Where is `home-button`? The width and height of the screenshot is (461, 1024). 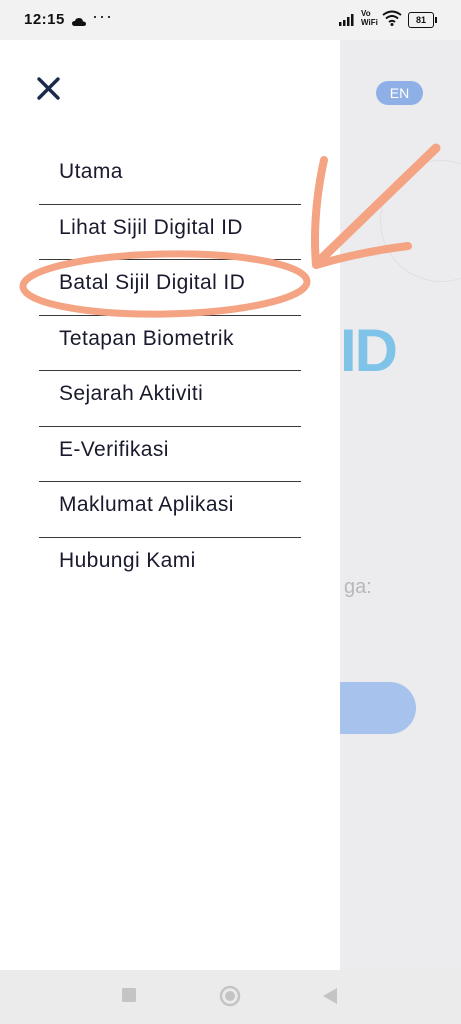 home-button is located at coordinates (230, 998).